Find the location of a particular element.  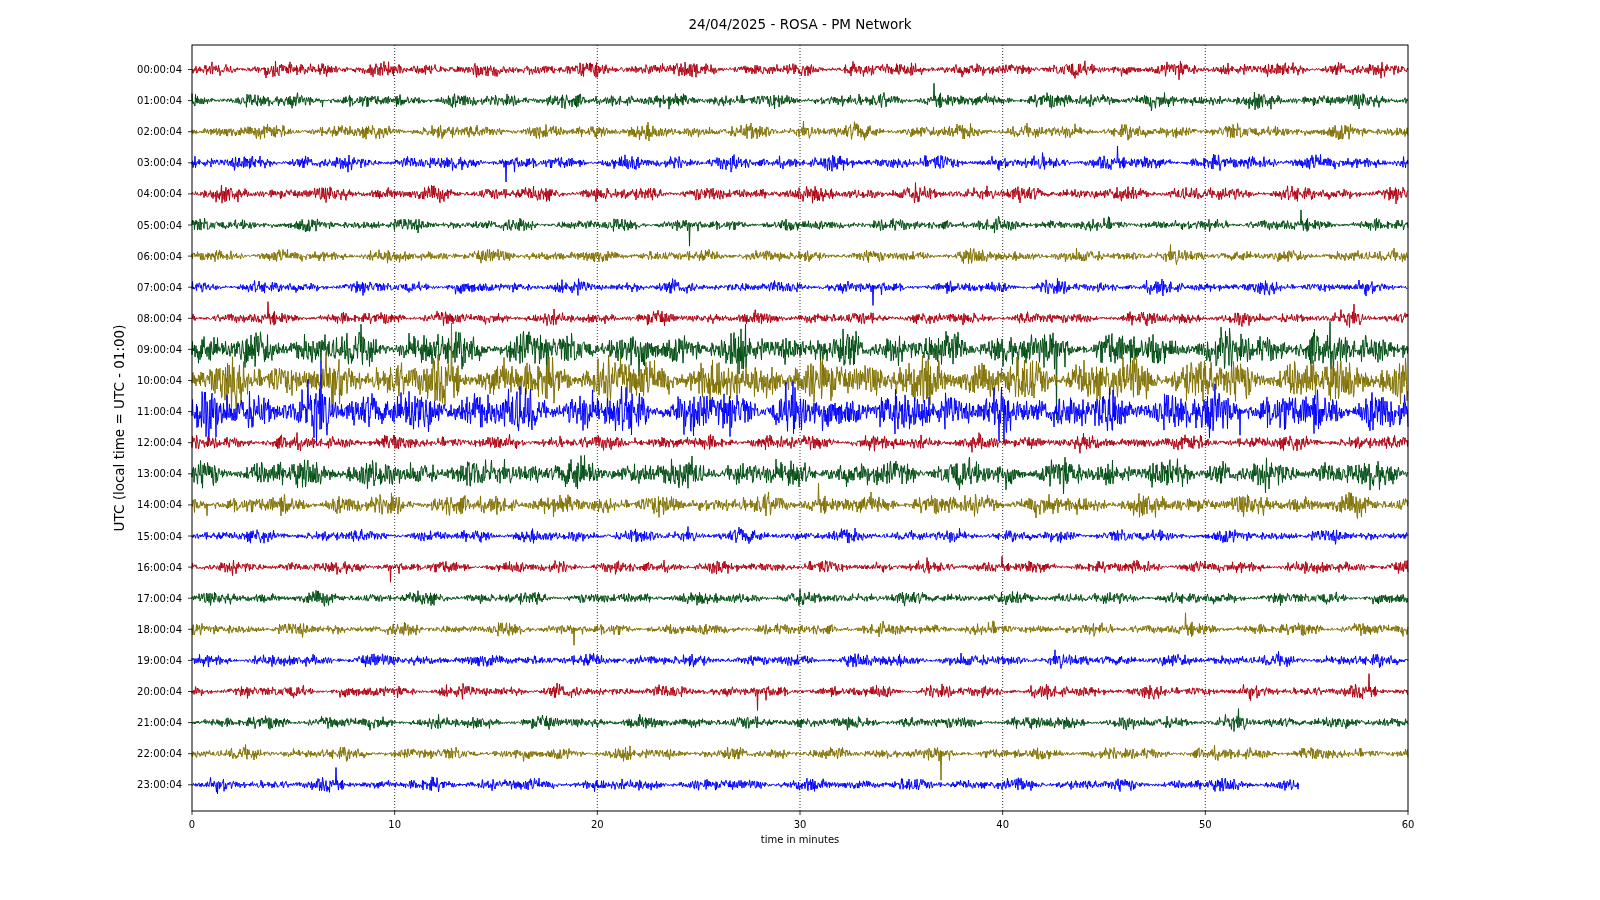

y-tick-label: 21:00:04 is located at coordinates (159, 723).